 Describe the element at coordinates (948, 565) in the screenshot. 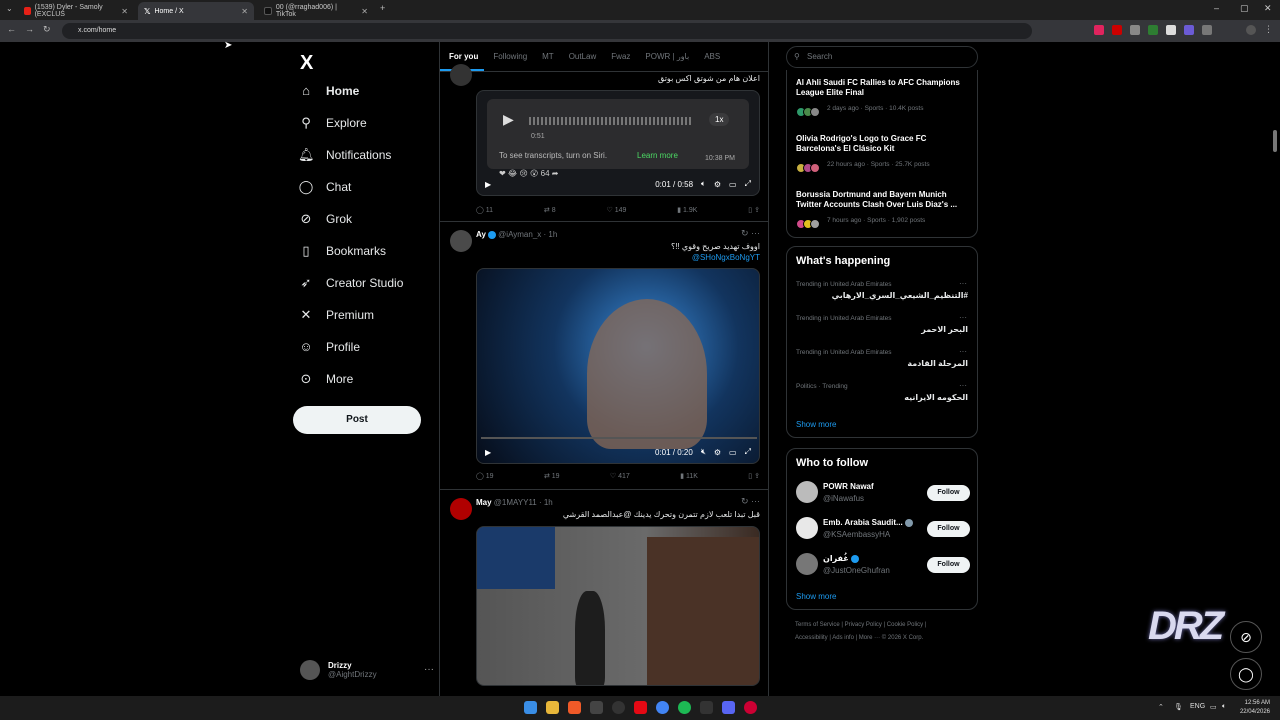

I see `follow-button: Follow` at that location.